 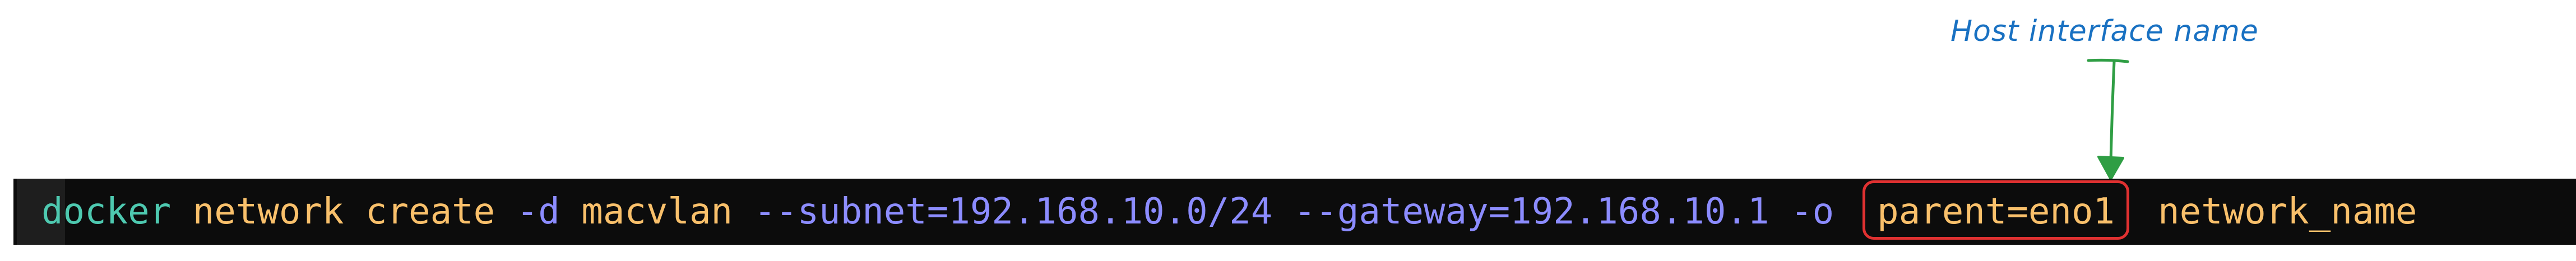 What do you see at coordinates (538, 211) in the screenshot?
I see `command-token: -d` at bounding box center [538, 211].